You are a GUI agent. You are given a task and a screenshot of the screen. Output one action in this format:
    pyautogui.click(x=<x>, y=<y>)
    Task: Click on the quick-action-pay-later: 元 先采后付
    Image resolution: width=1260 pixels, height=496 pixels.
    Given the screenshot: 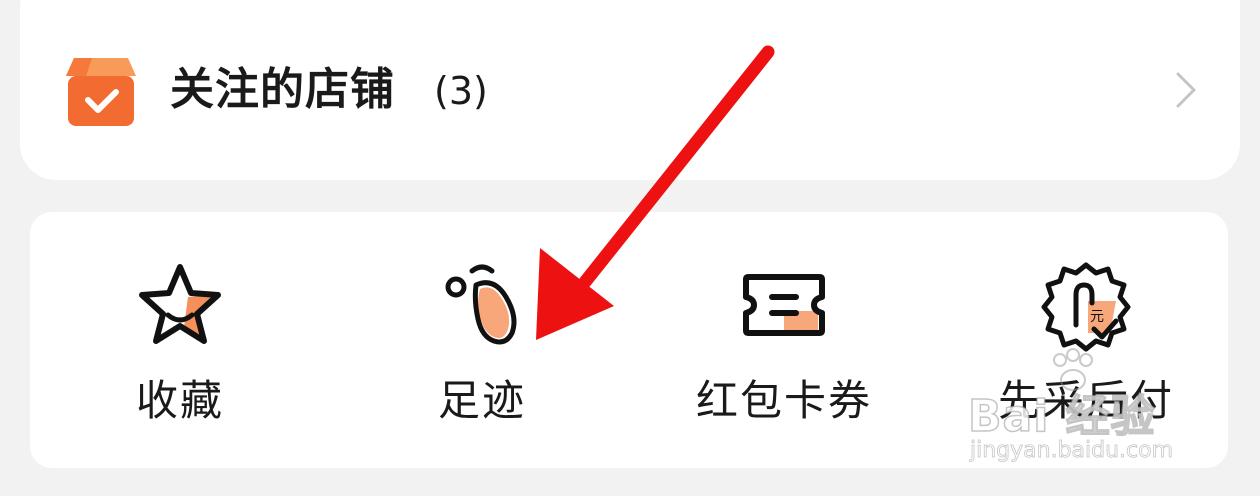 What is the action you would take?
    pyautogui.click(x=1086, y=345)
    